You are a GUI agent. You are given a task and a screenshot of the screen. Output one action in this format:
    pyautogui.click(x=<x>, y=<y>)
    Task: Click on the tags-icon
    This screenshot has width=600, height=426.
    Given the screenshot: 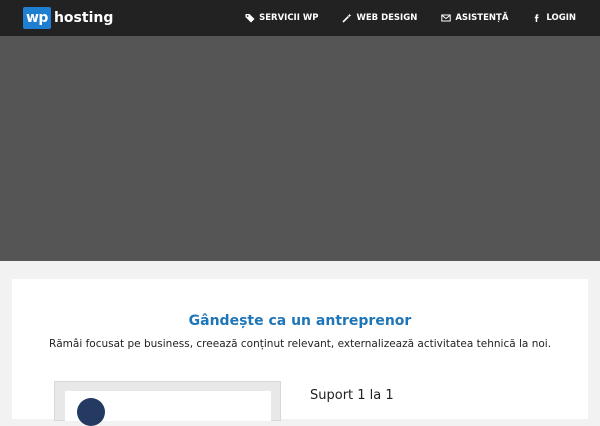 What is the action you would take?
    pyautogui.click(x=250, y=18)
    